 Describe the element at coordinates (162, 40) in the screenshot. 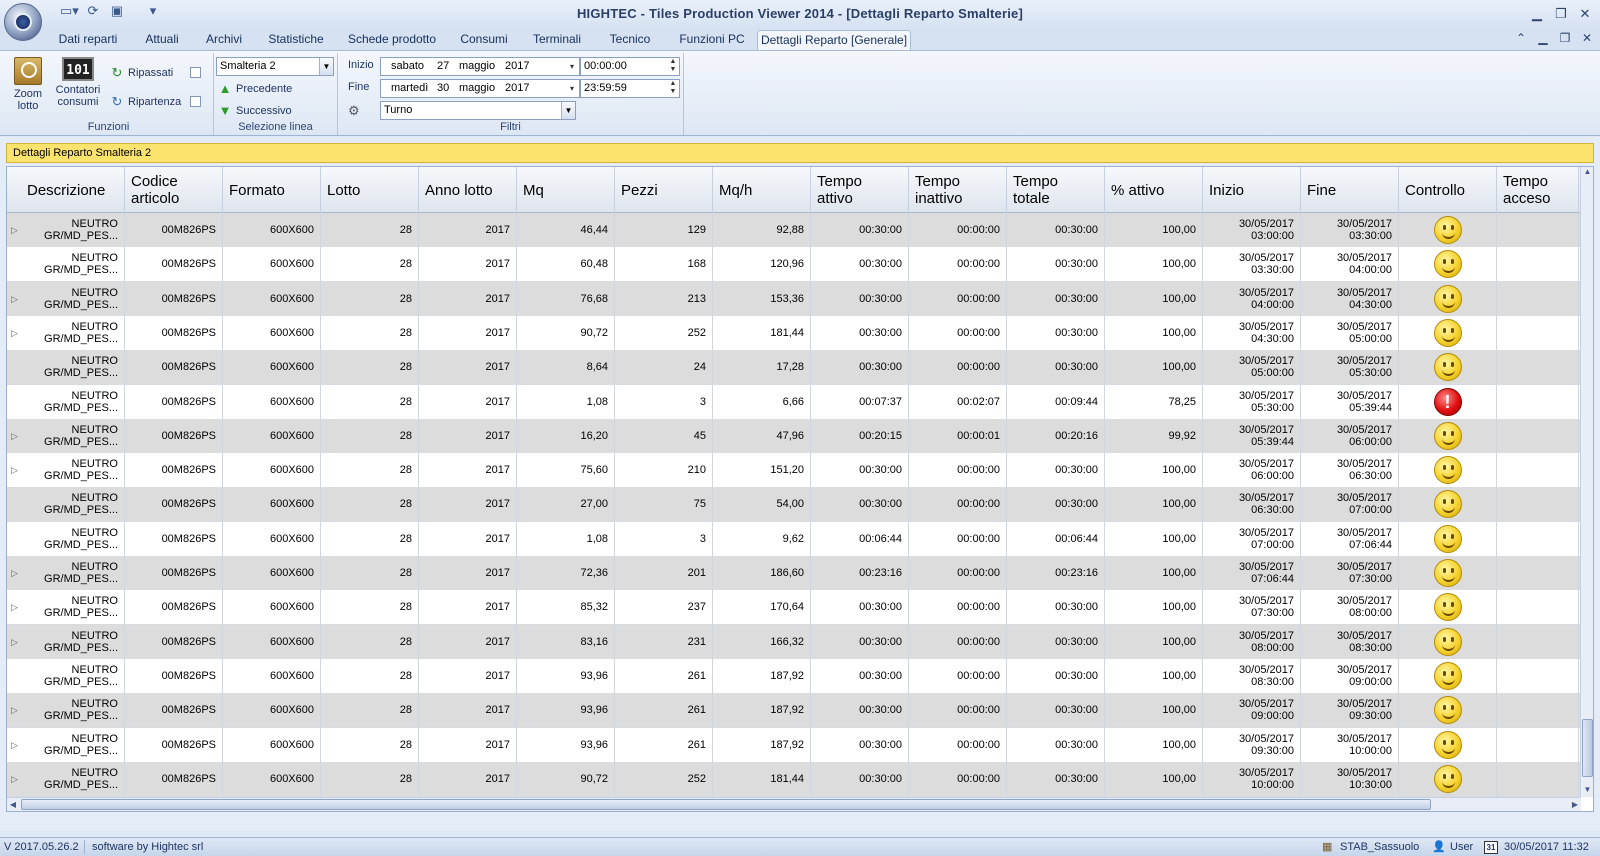

I see `tab-attuali: Attuali` at that location.